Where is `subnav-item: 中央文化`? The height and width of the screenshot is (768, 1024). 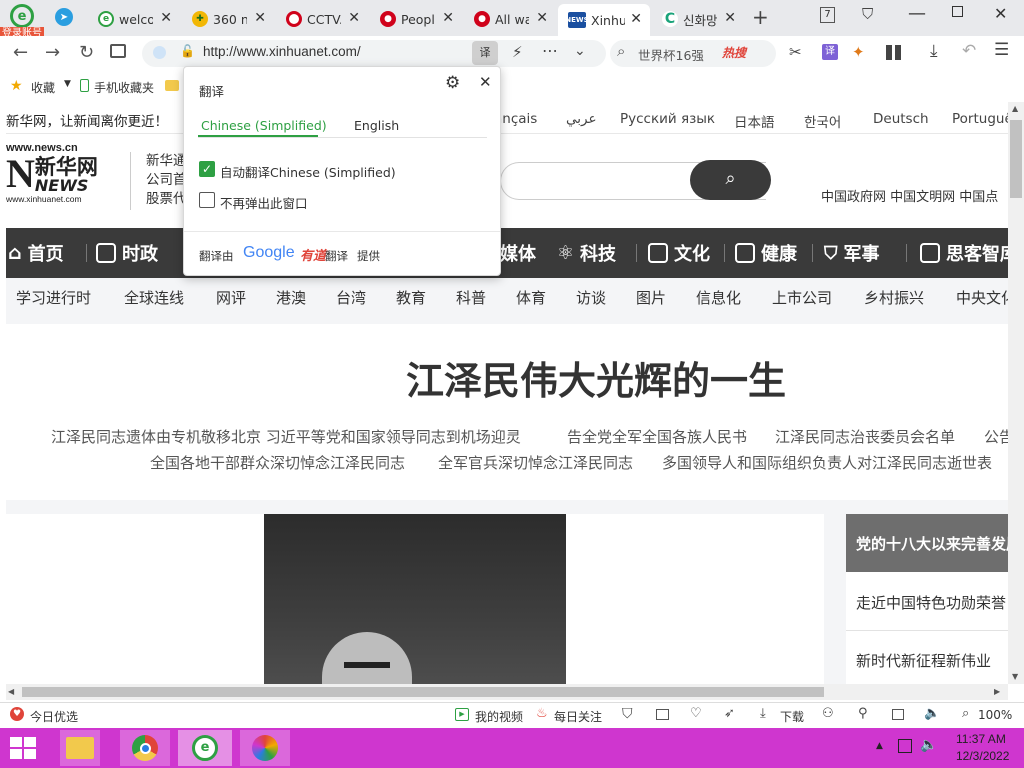
subnav-item: 中央文化 is located at coordinates (982, 297).